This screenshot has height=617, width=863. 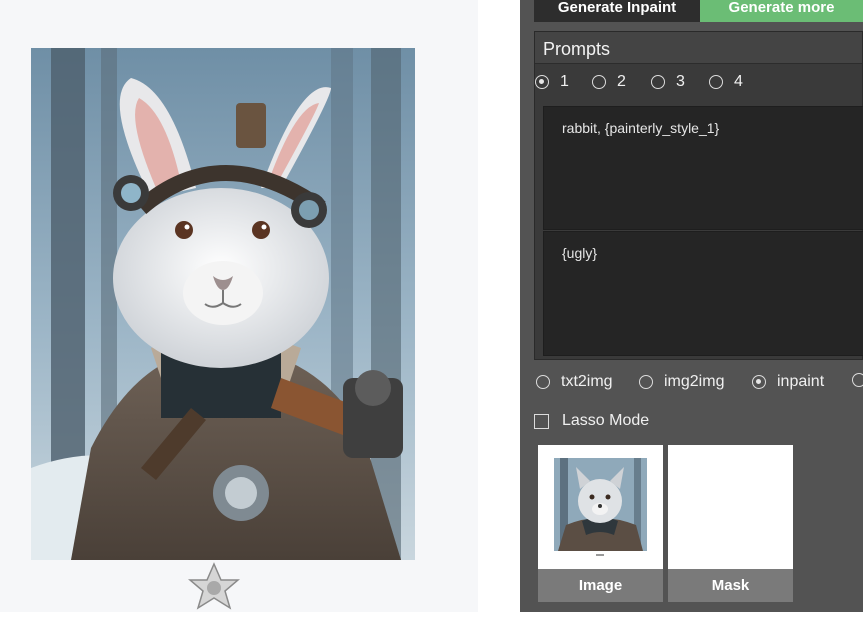 I want to click on prompt-slot-1: 1, so click(x=552, y=82).